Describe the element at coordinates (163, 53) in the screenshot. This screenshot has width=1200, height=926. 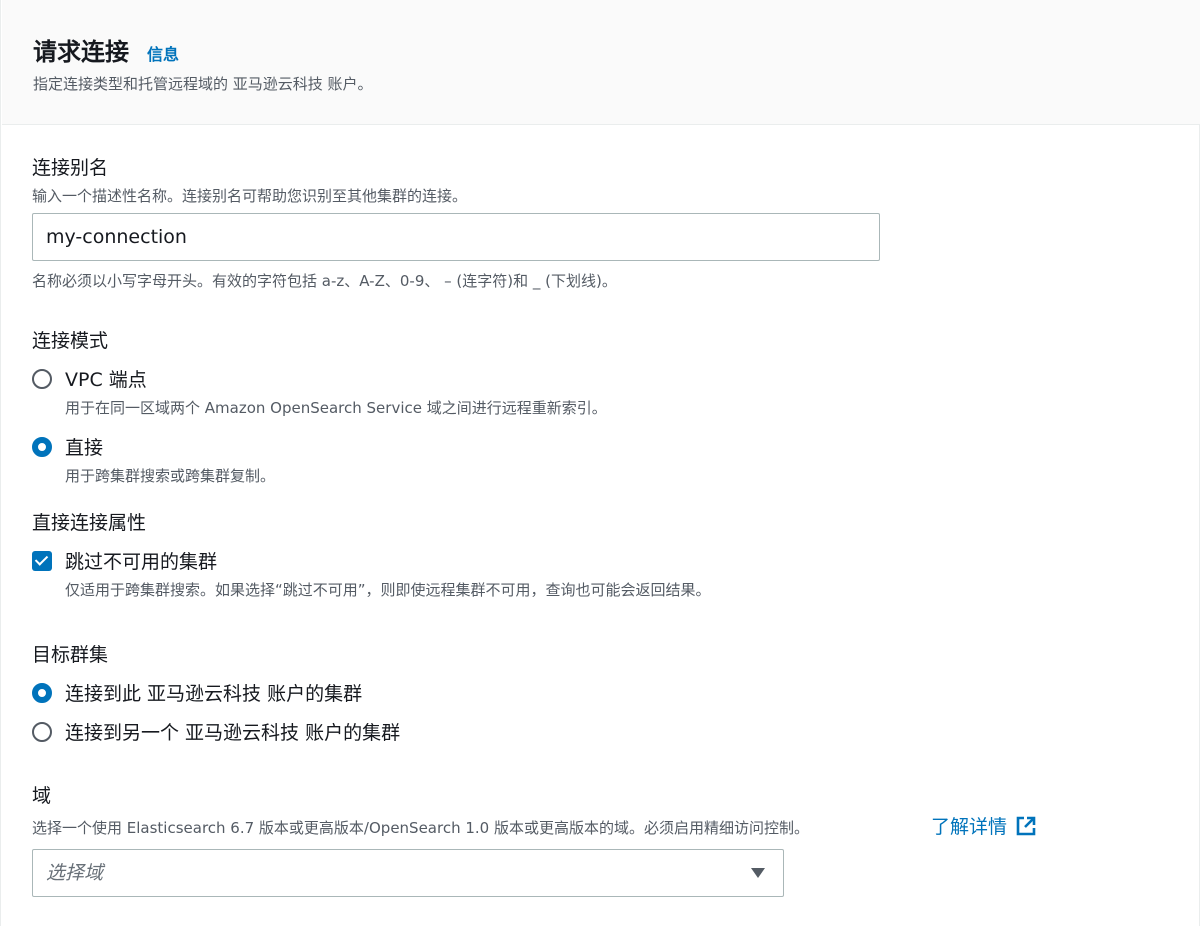
I see `info-link: 信息` at that location.